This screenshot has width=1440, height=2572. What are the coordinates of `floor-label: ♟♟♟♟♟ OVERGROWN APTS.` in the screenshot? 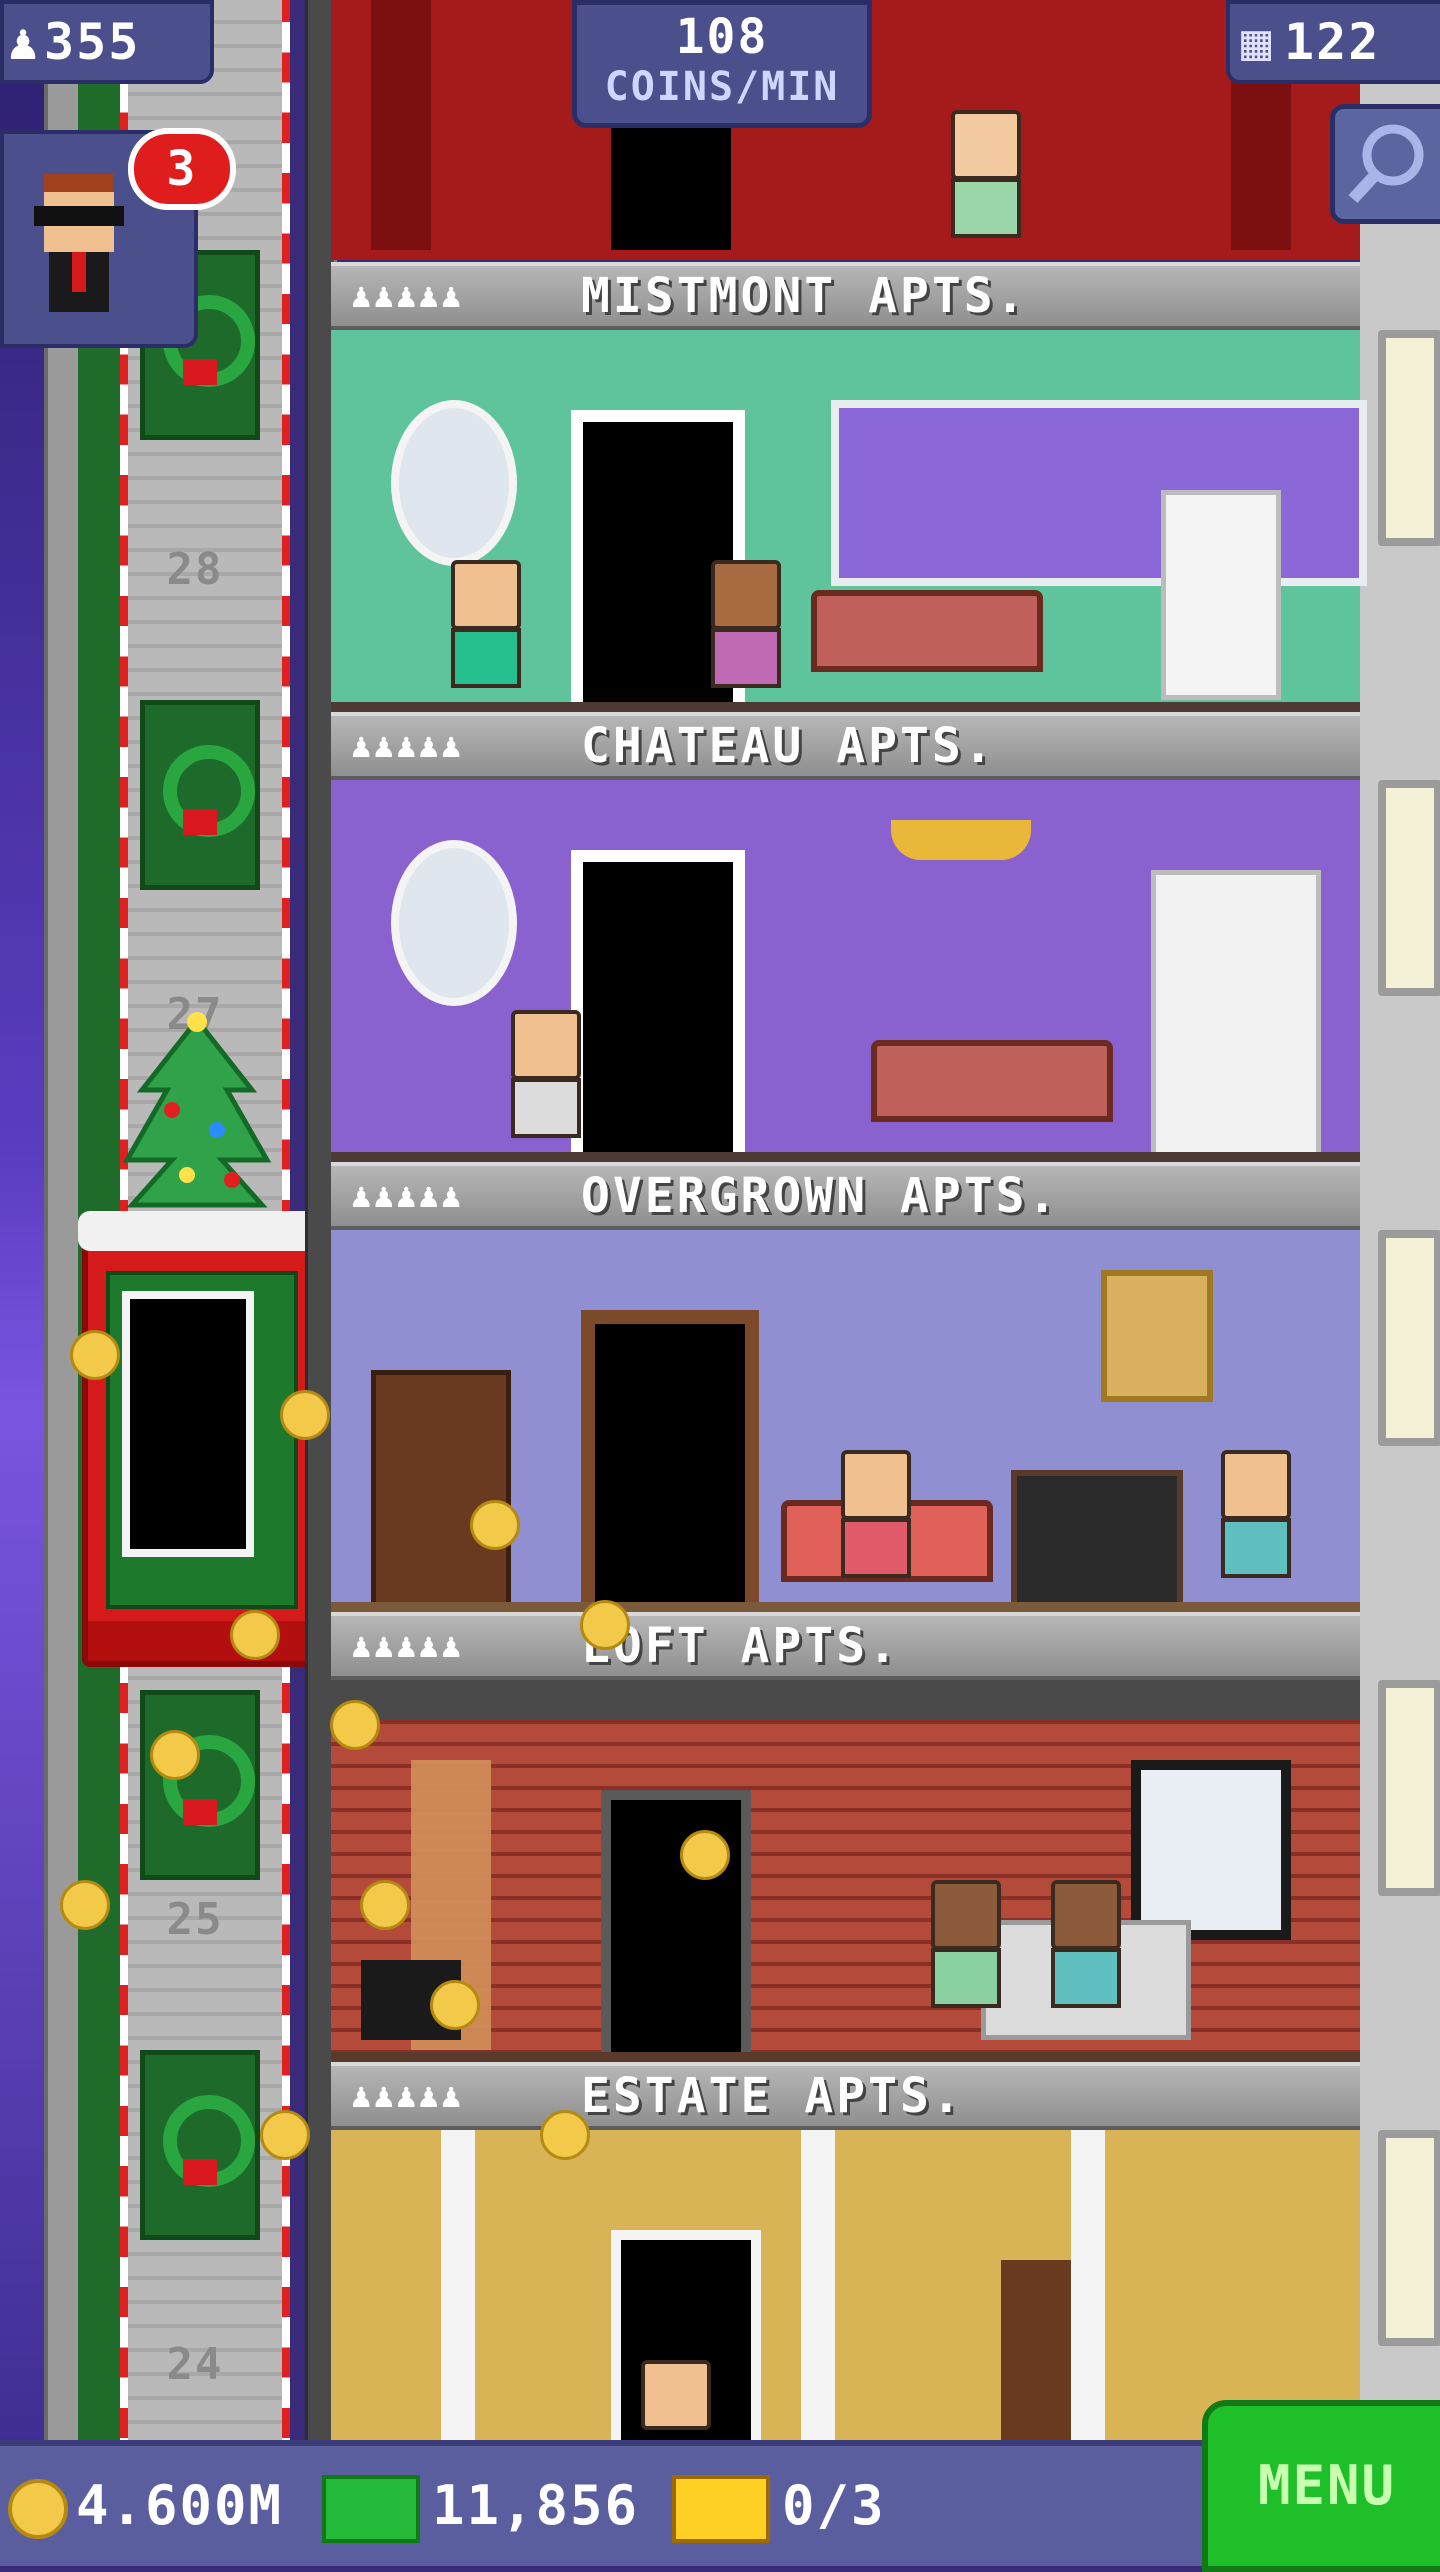 It's located at (845, 1196).